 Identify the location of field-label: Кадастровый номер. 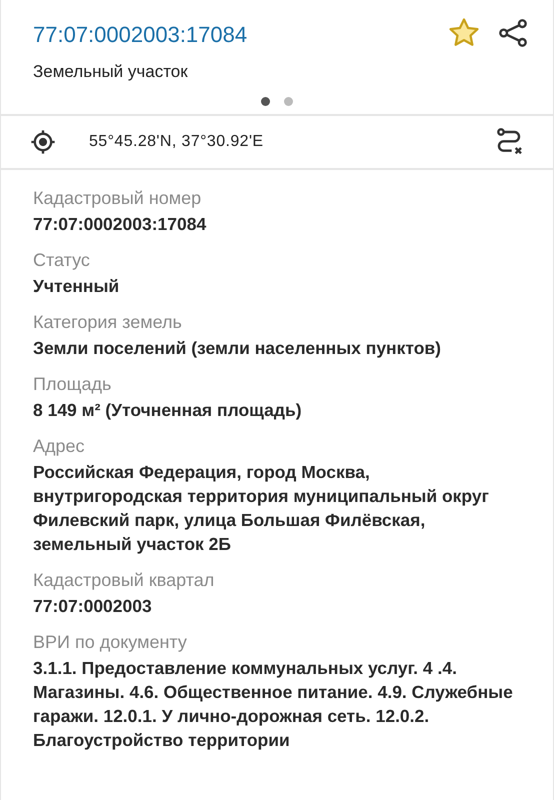
(117, 198).